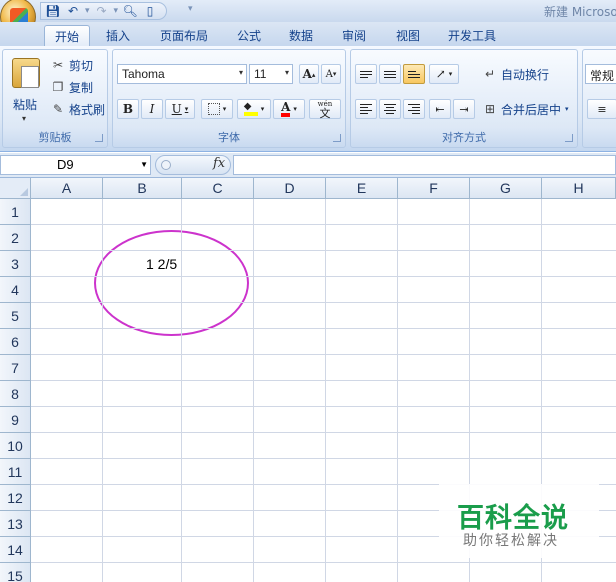 The height and width of the screenshot is (582, 616). What do you see at coordinates (362, 188) in the screenshot?
I see `column-header: E` at bounding box center [362, 188].